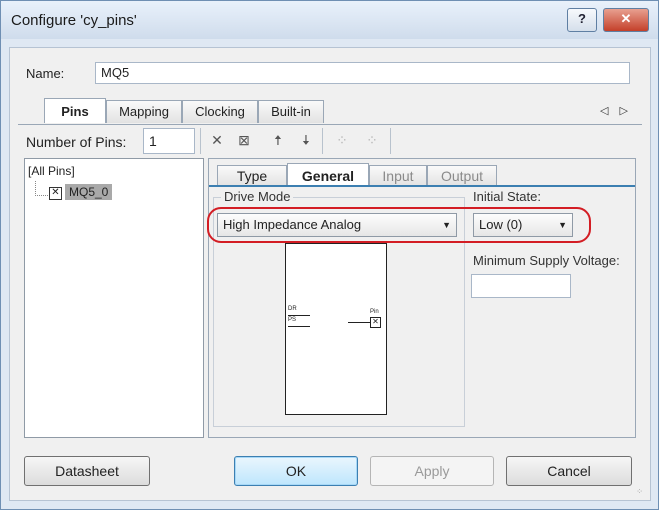 The height and width of the screenshot is (510, 659). I want to click on tab-divider, so click(330, 124).